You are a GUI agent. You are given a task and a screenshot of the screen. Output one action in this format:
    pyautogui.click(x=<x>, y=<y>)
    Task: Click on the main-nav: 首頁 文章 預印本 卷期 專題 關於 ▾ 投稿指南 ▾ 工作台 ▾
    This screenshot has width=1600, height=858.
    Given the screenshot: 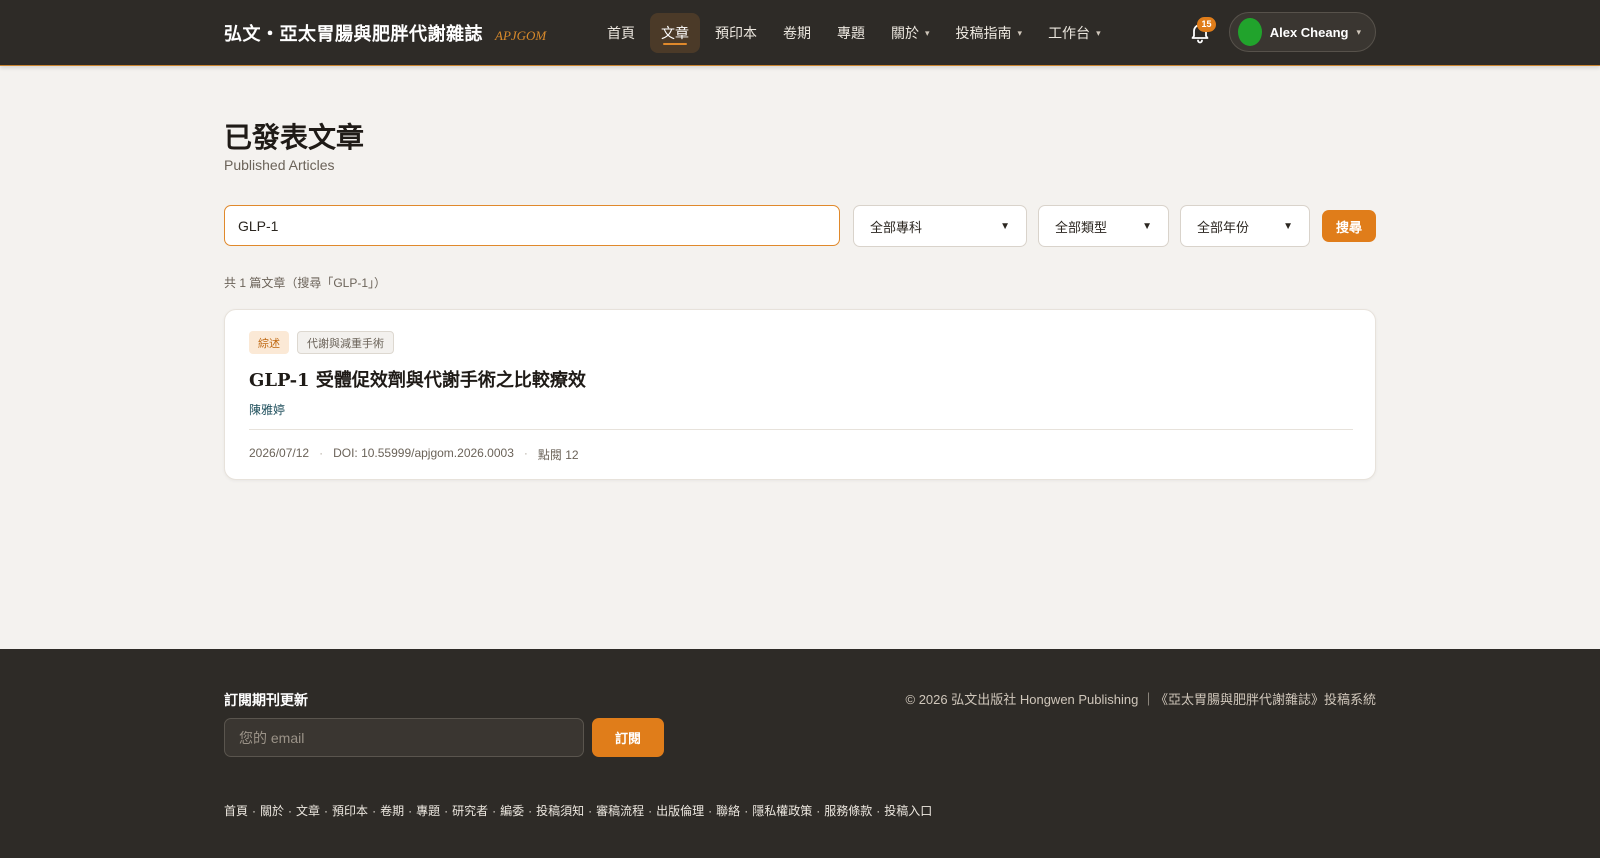 What is the action you would take?
    pyautogui.click(x=856, y=33)
    